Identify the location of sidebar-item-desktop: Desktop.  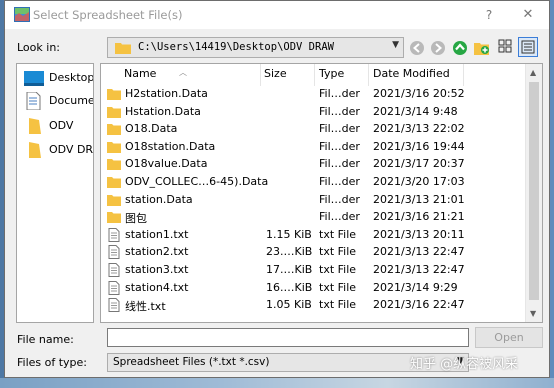
(57, 79).